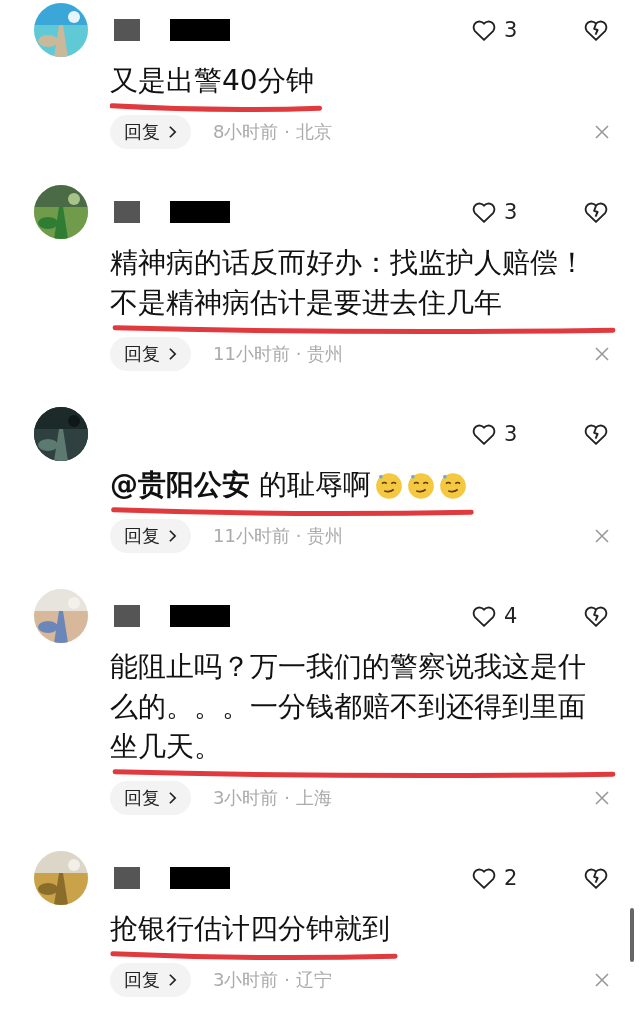  What do you see at coordinates (212, 81) in the screenshot?
I see `comment-text: 又是出警40分钟` at bounding box center [212, 81].